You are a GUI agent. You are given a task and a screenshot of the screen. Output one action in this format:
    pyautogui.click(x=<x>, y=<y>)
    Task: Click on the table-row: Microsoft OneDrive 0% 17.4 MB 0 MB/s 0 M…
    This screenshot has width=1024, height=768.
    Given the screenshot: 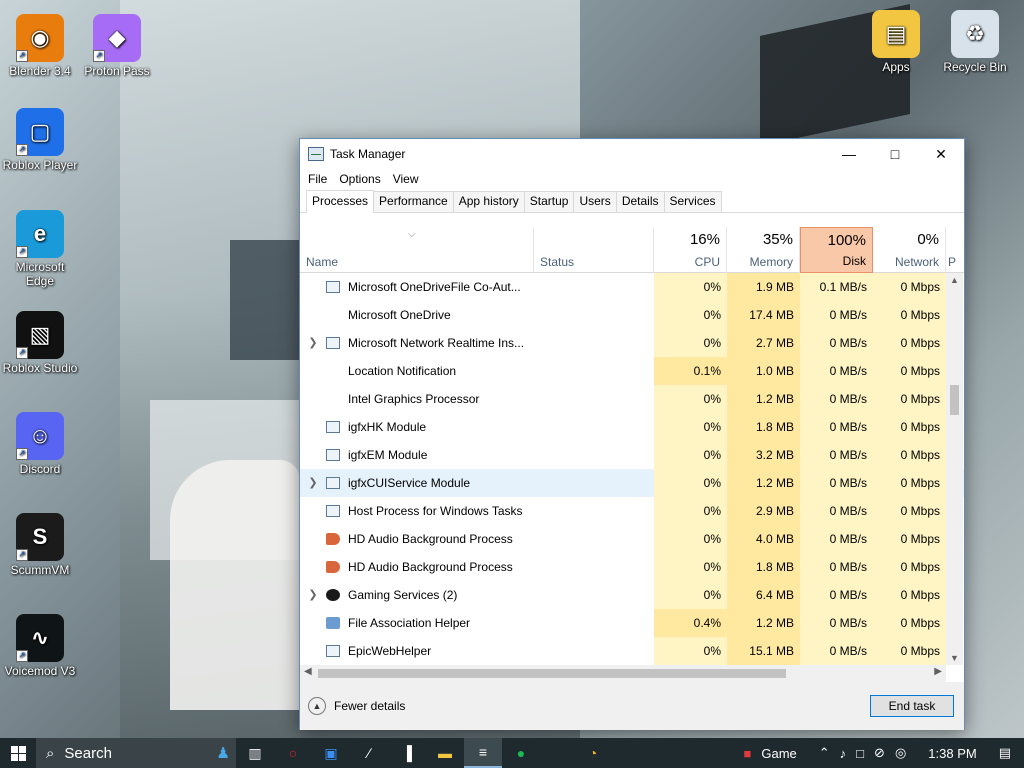 What is the action you would take?
    pyautogui.click(x=632, y=315)
    